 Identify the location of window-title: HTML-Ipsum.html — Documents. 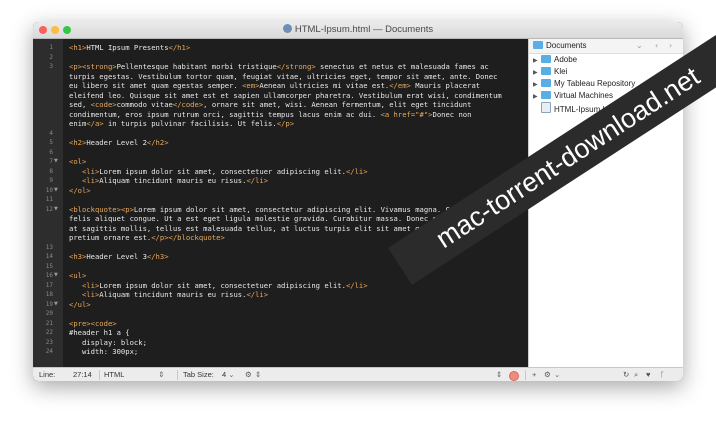
(358, 29).